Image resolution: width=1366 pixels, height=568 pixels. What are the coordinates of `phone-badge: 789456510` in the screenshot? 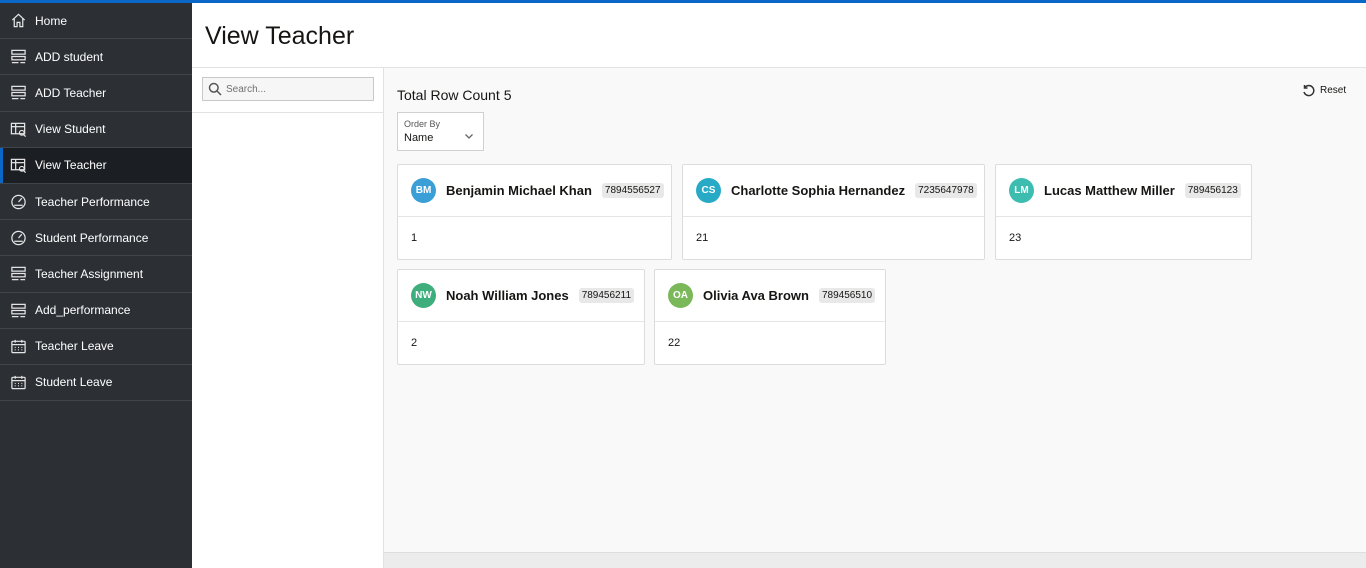 It's located at (847, 295).